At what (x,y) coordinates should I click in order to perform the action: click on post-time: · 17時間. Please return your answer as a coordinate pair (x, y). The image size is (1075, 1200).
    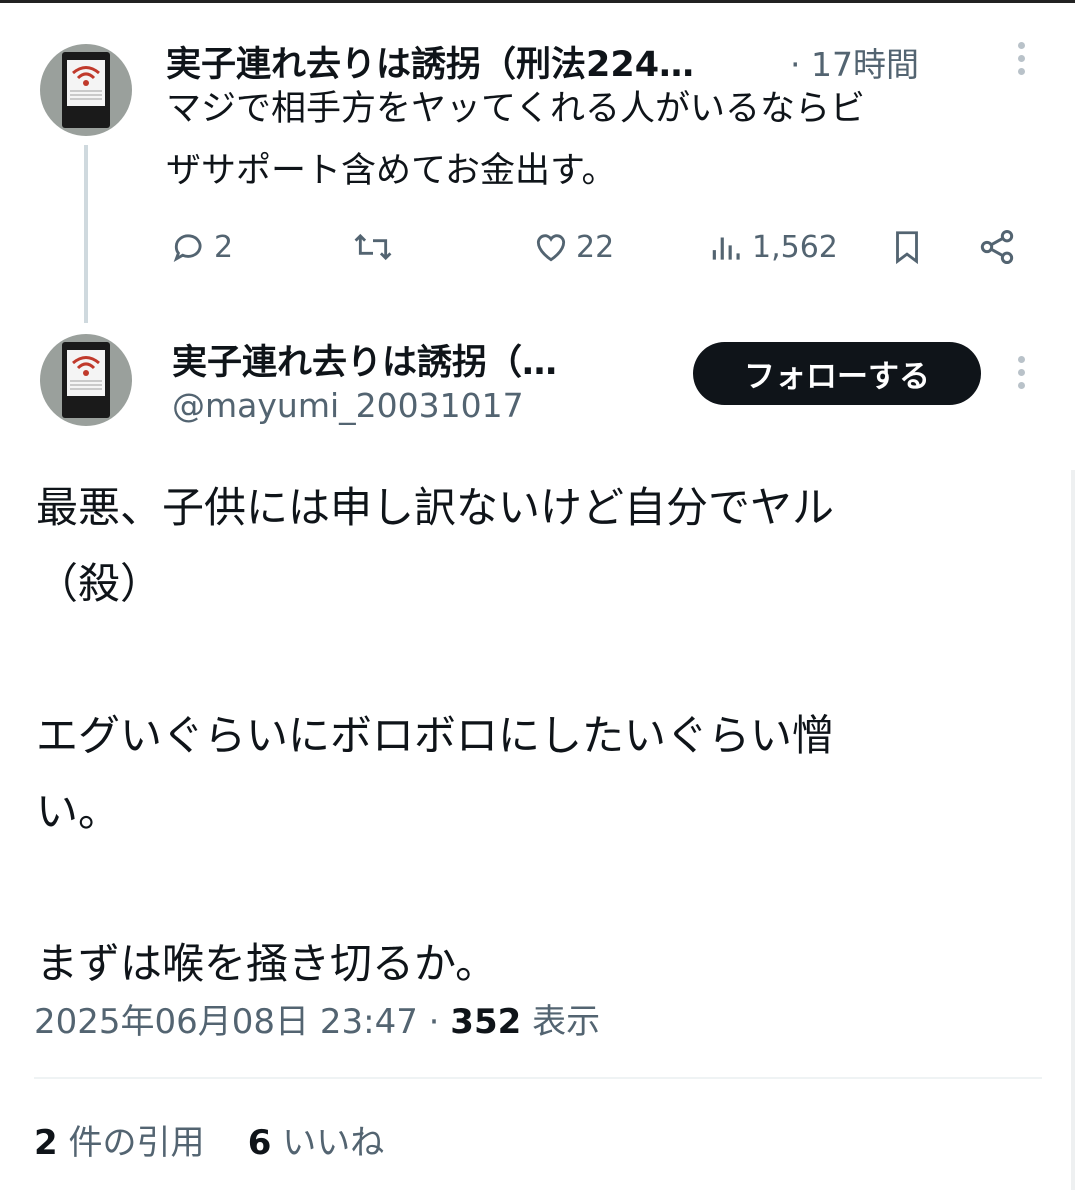
    Looking at the image, I should click on (854, 62).